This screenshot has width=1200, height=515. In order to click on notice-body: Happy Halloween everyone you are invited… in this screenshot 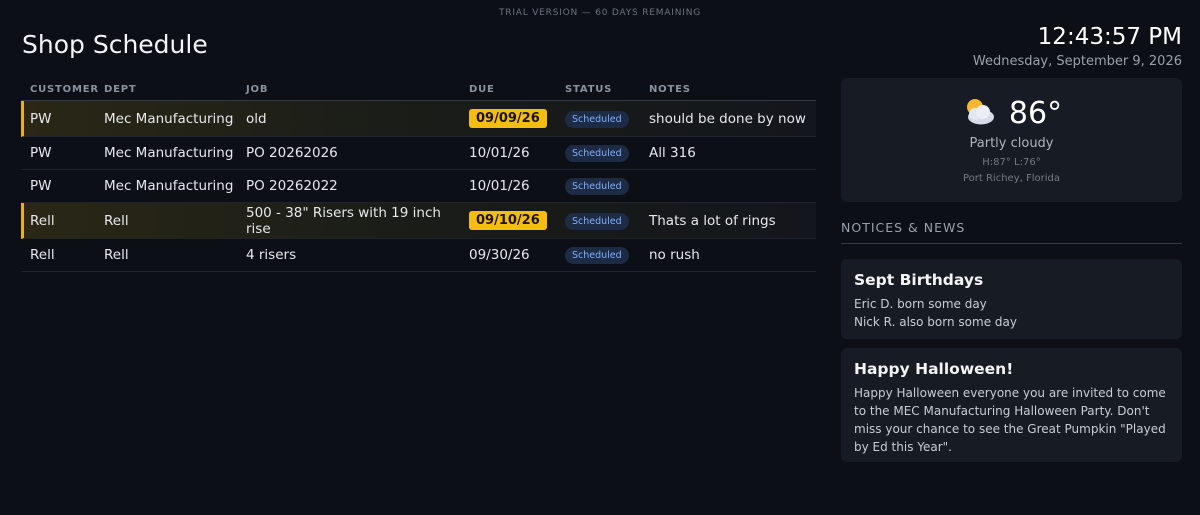, I will do `click(1010, 420)`.